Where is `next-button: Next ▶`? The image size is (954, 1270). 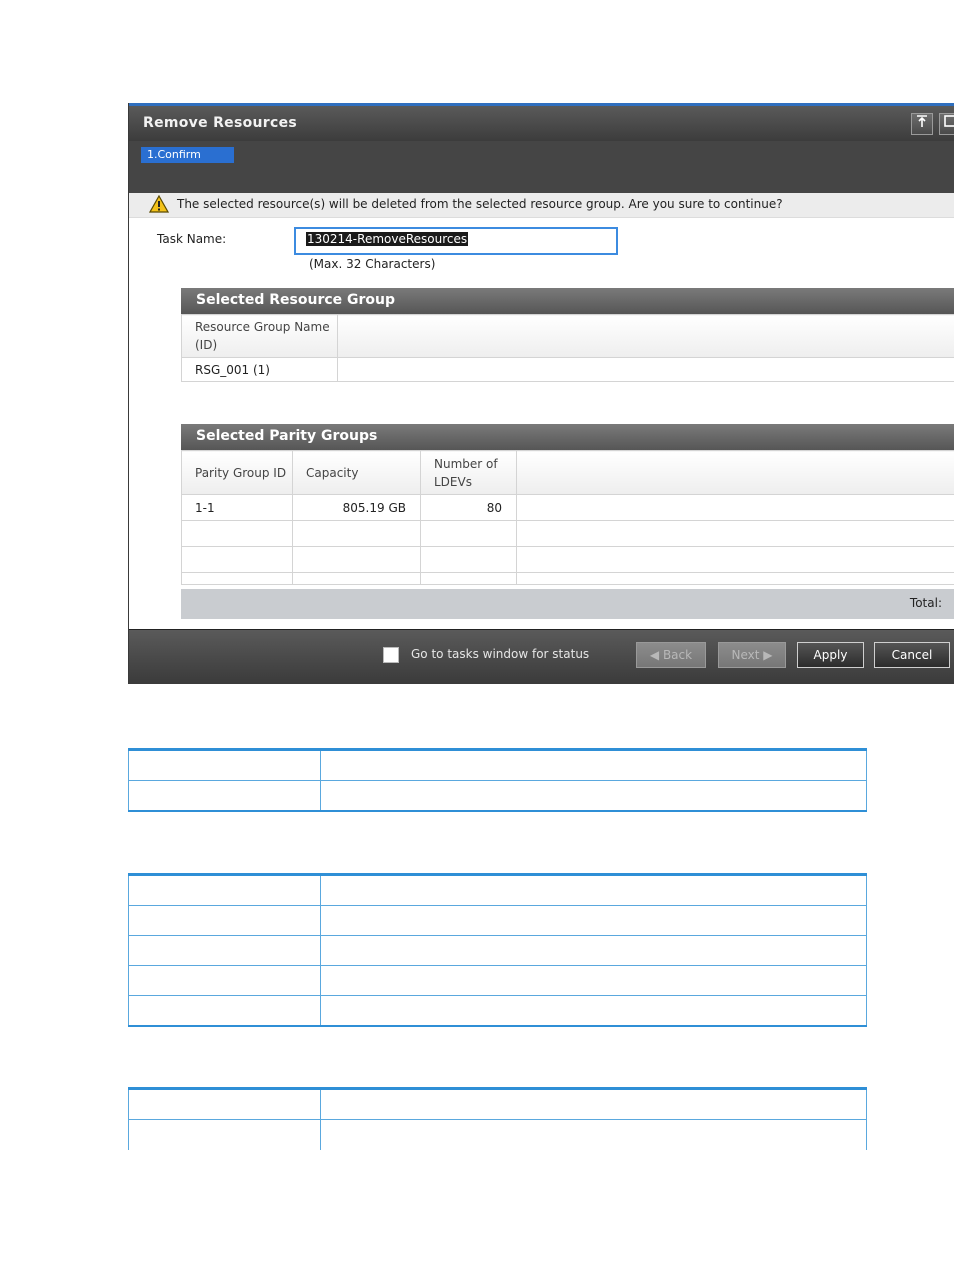
next-button: Next ▶ is located at coordinates (752, 655).